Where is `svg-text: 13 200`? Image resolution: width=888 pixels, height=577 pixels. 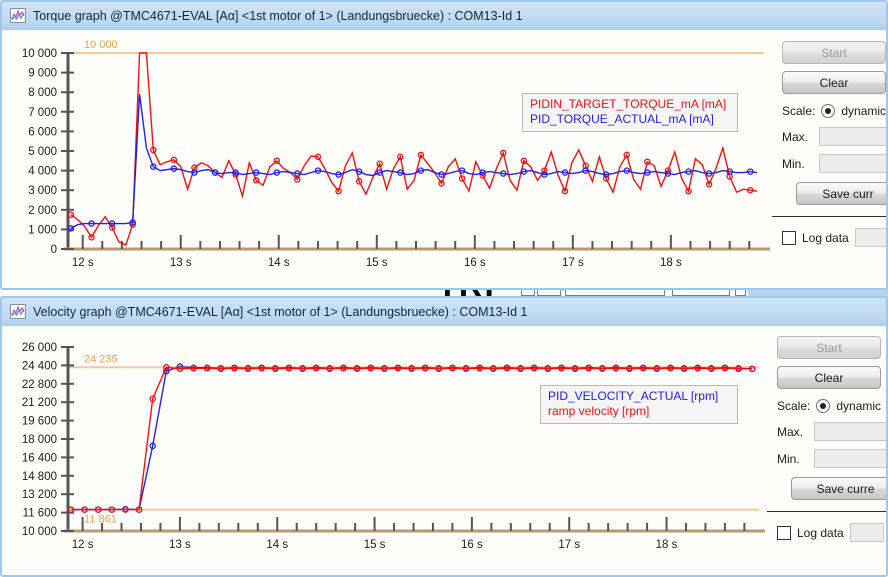 svg-text: 13 200 is located at coordinates (39, 495).